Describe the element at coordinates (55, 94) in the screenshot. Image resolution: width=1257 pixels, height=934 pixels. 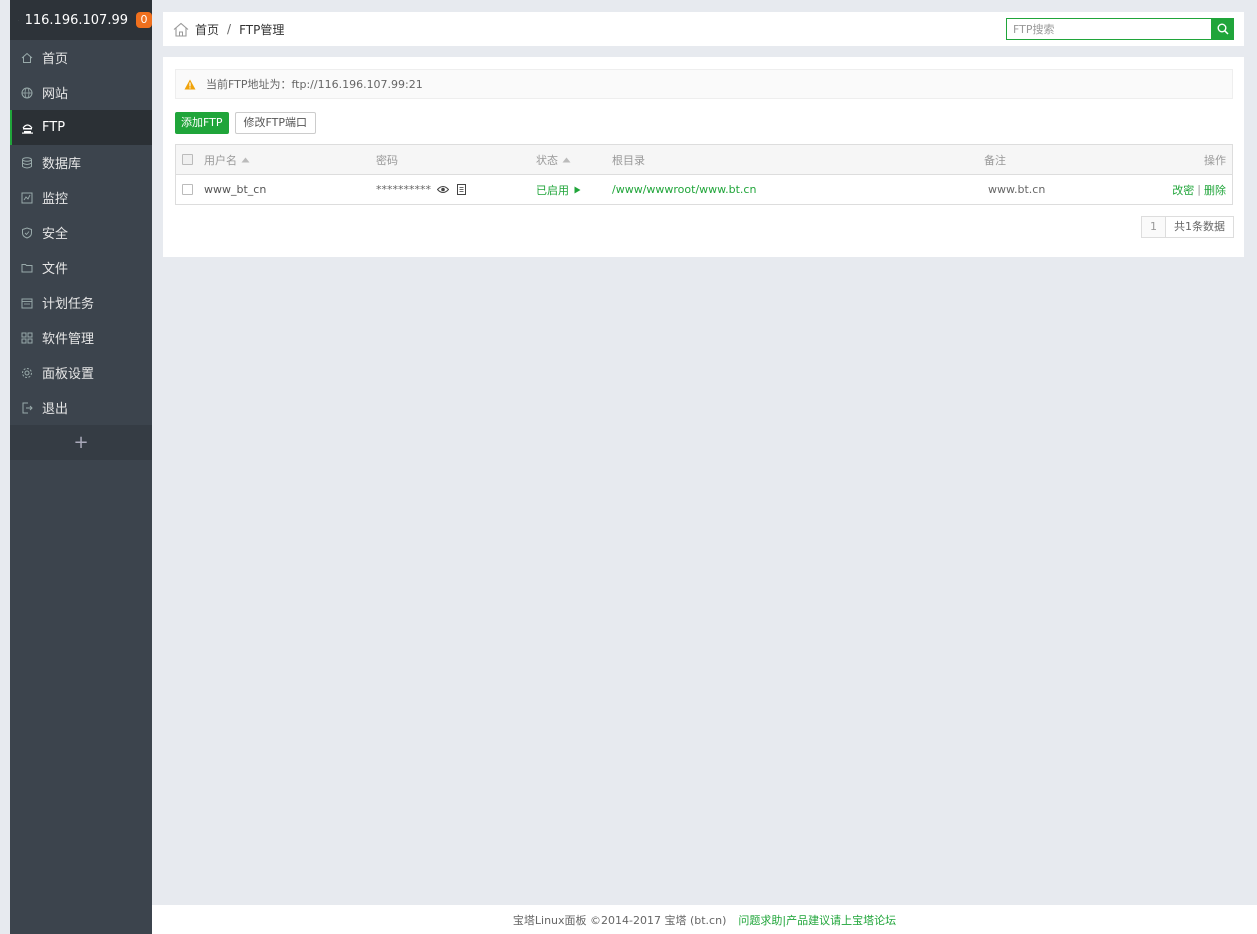
I see `sidebar-item-label: 网站` at that location.